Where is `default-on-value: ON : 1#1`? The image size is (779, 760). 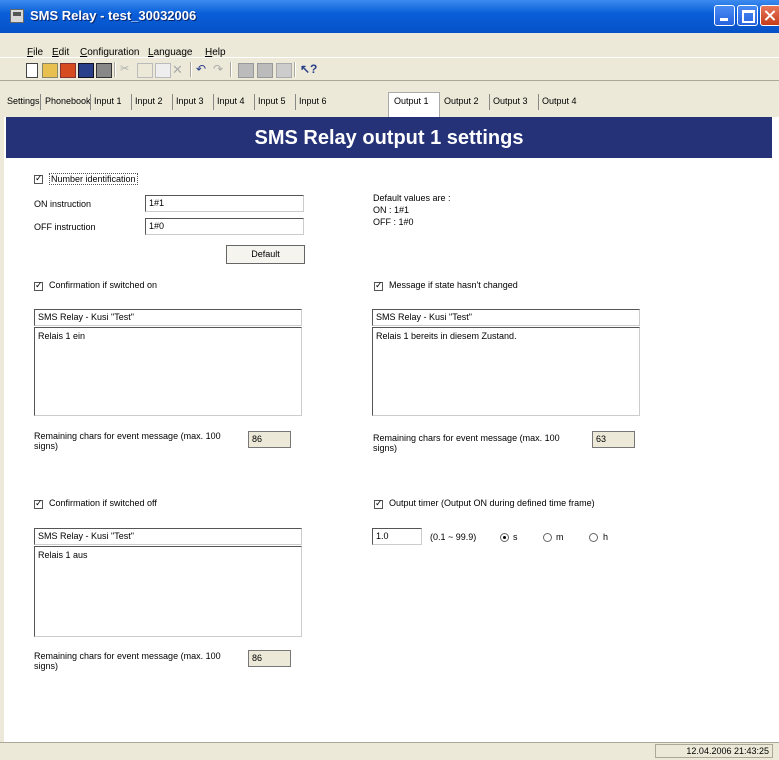 default-on-value: ON : 1#1 is located at coordinates (391, 210).